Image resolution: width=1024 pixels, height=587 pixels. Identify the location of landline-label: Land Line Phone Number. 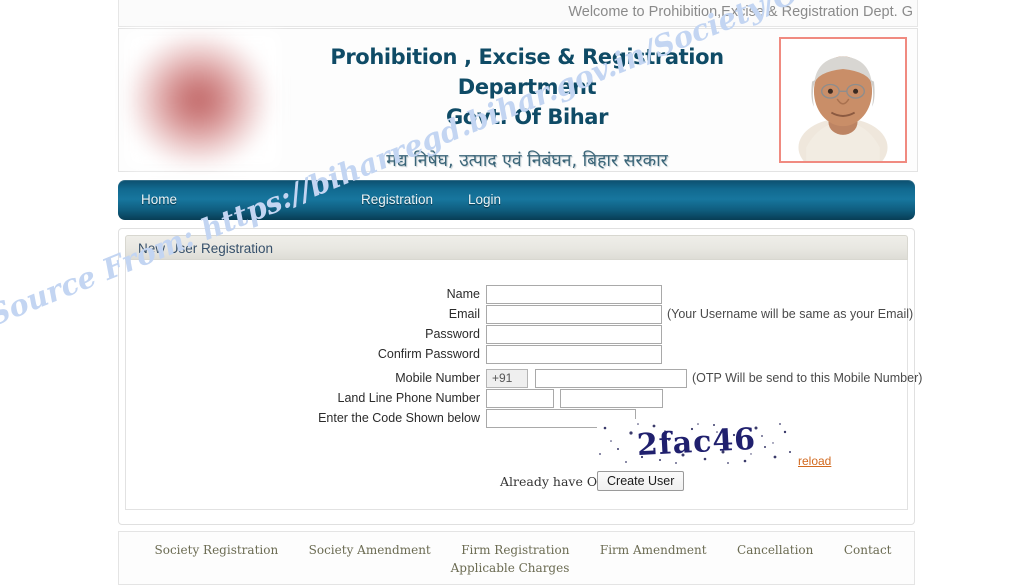
(408, 398).